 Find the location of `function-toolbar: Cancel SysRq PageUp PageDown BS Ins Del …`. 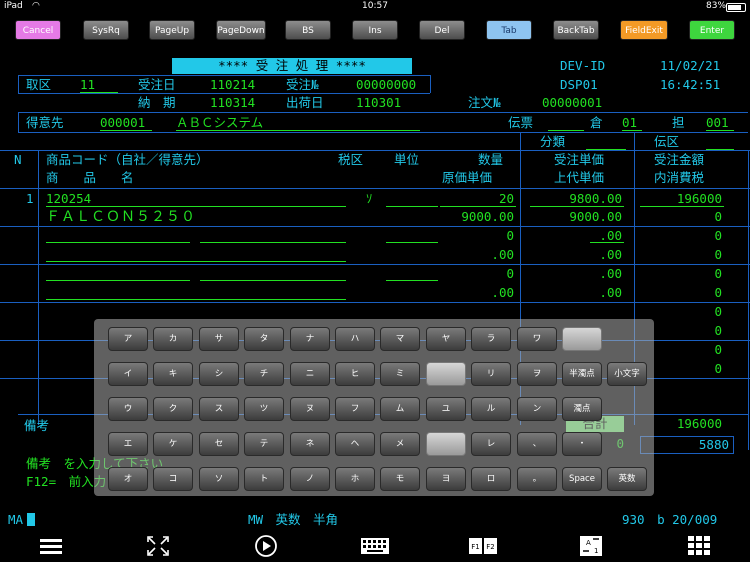

function-toolbar: Cancel SysRq PageUp PageDown BS Ins Del … is located at coordinates (375, 31).